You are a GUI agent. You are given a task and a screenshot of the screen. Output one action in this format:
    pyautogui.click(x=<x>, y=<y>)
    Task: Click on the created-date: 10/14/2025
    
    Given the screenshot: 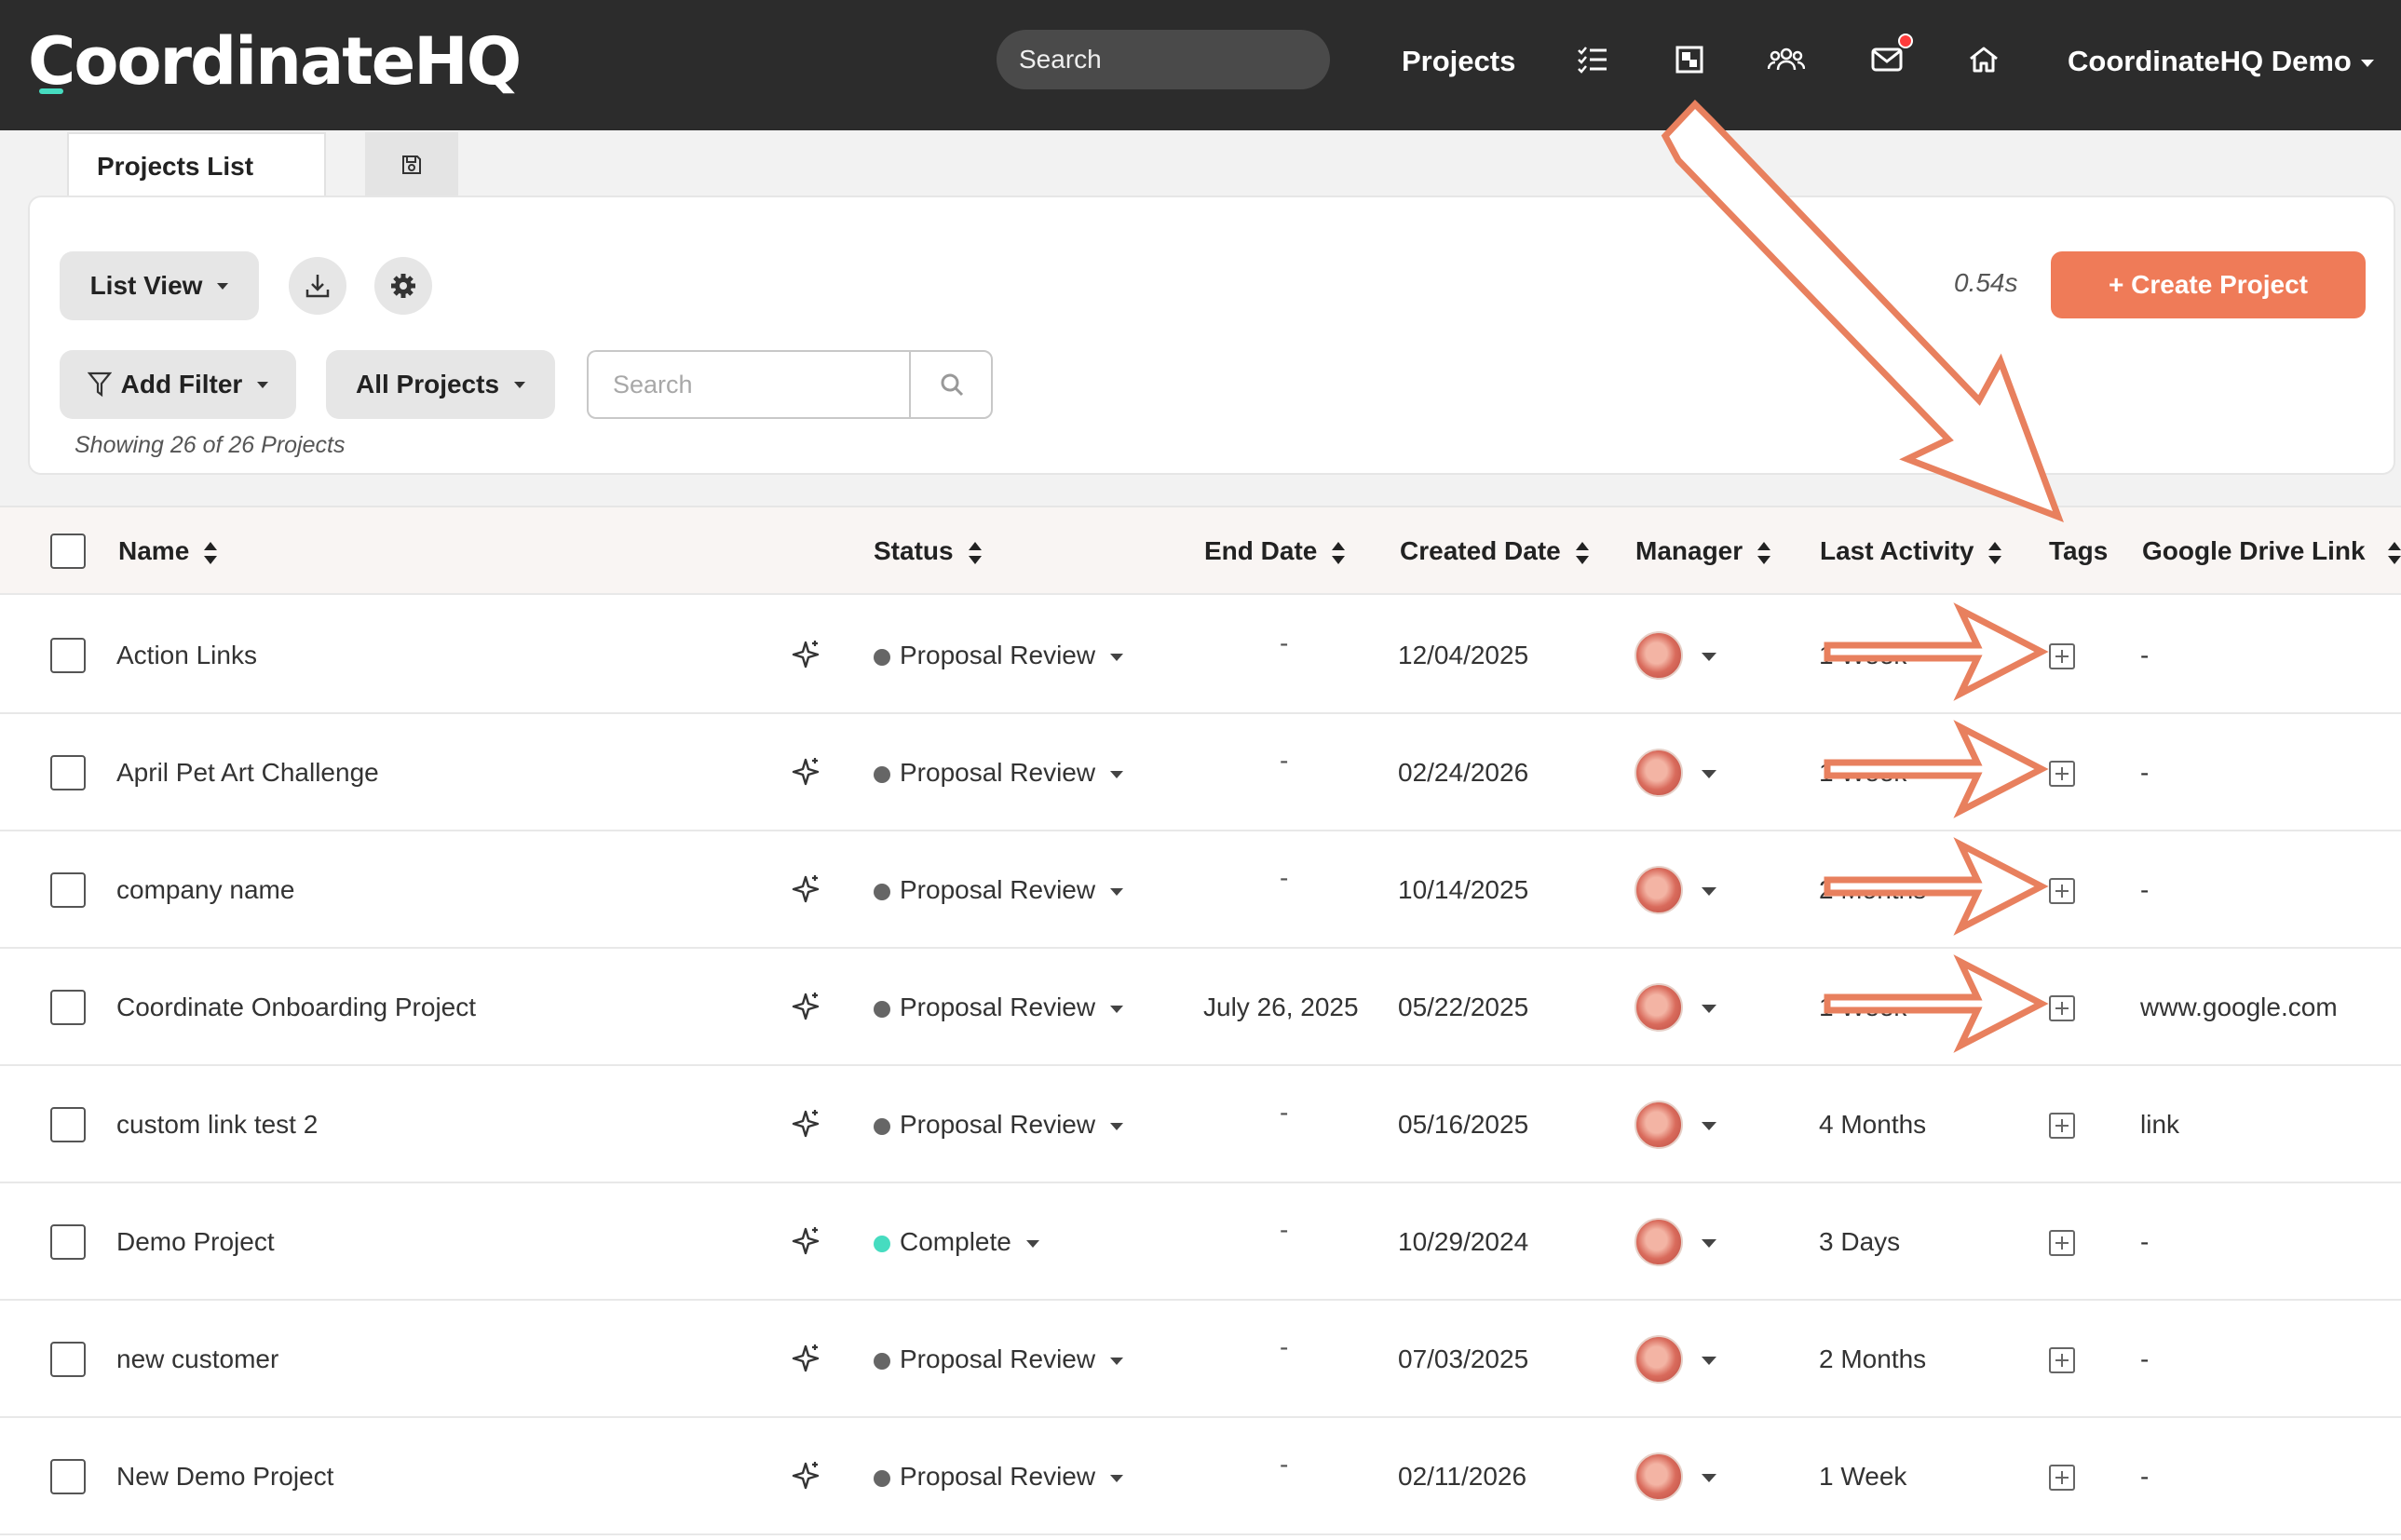 What is the action you would take?
    pyautogui.click(x=1464, y=890)
    